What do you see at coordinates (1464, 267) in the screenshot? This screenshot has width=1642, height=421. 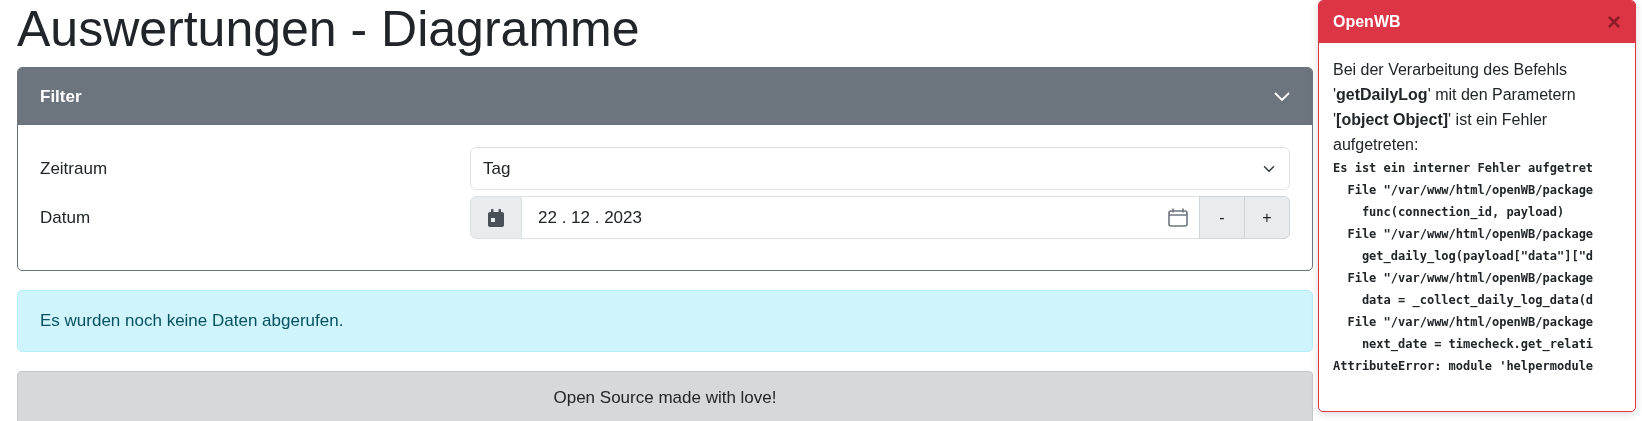 I see `error-traceback: Es ist ein interner Fehler aufgetret File "/var/www/html/openWB/package func(connection_id, payload) File "/var/www/html/openWB/package get_daily_log(payload["data"]["d File "/var/www/html/openWB/package data = _collect_daily_log_data(d File "/var/www/html/openWB/package next_date = timecheck.get_relati AttributeError: module 'helpermodule` at bounding box center [1464, 267].